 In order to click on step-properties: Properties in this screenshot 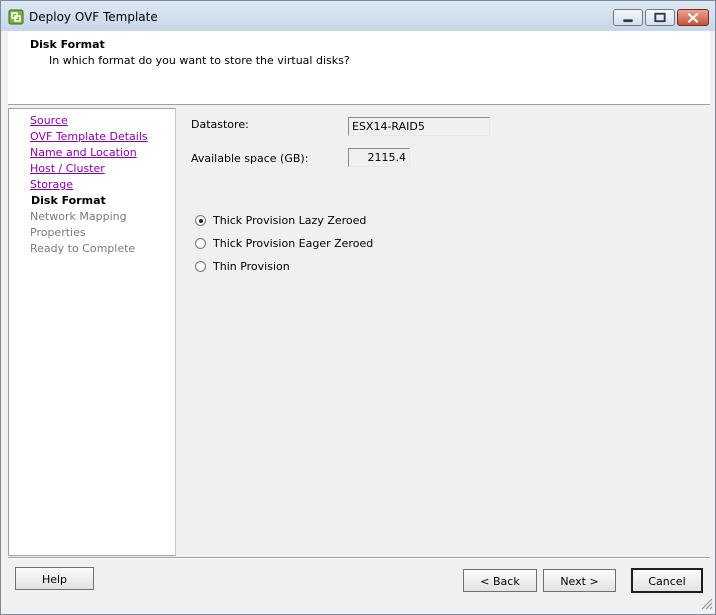, I will do `click(89, 234)`.